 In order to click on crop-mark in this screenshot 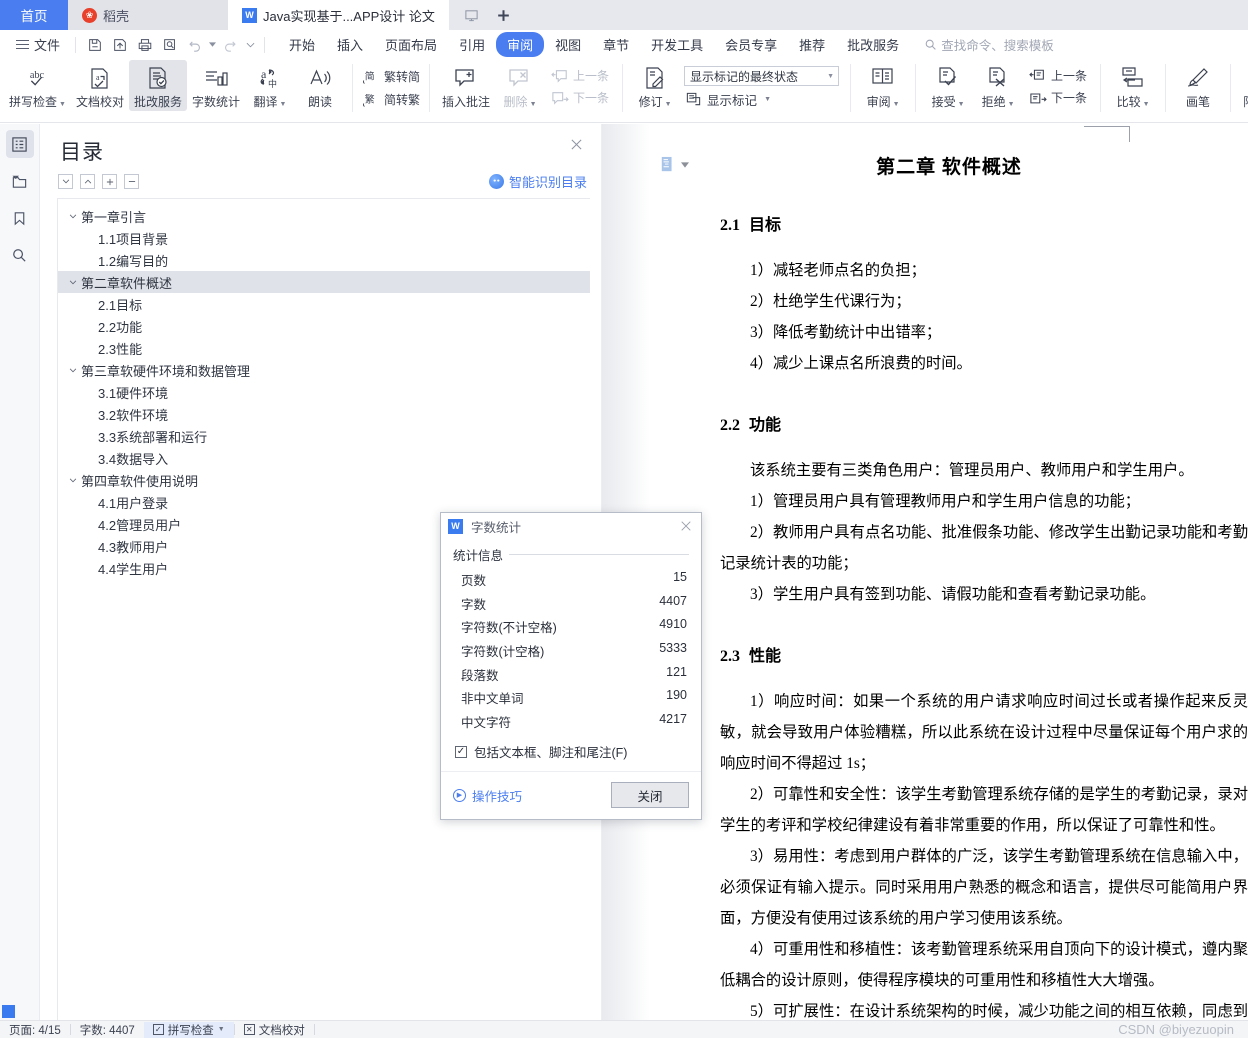, I will do `click(1129, 134)`.